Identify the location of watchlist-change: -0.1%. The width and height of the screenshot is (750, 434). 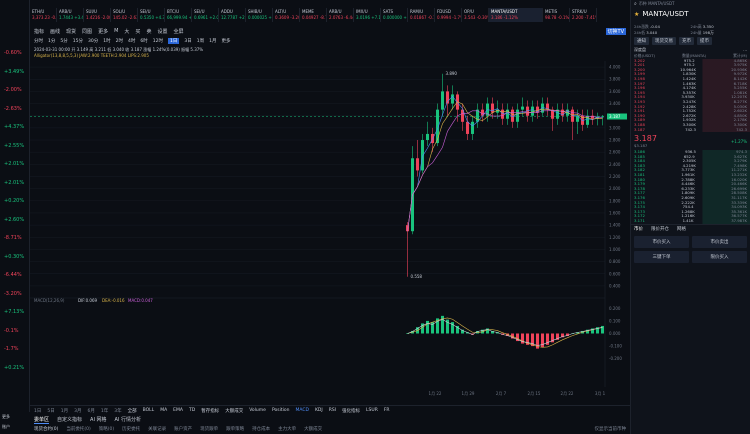
(11, 331).